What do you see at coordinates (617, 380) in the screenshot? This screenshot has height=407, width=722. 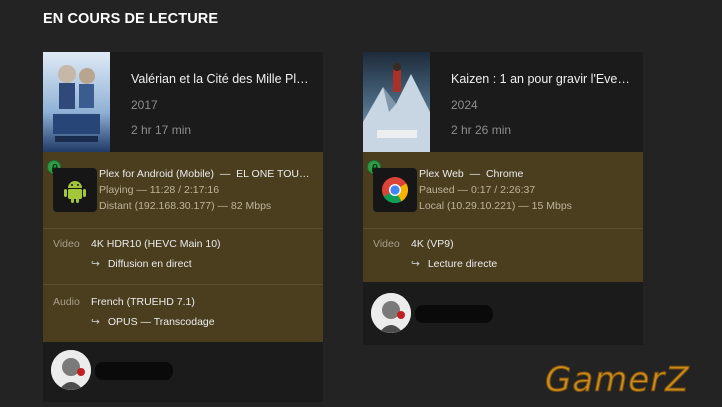 I see `watermark-logo: GamerZ` at bounding box center [617, 380].